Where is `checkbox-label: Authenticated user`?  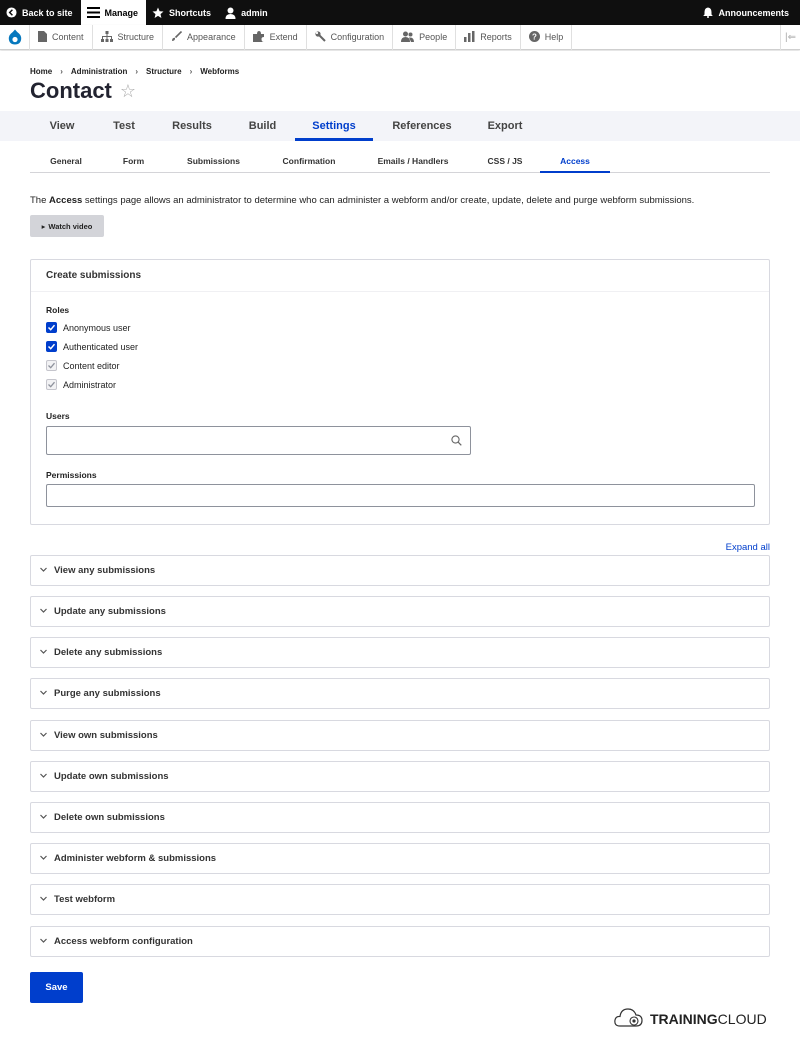 checkbox-label: Authenticated user is located at coordinates (101, 346).